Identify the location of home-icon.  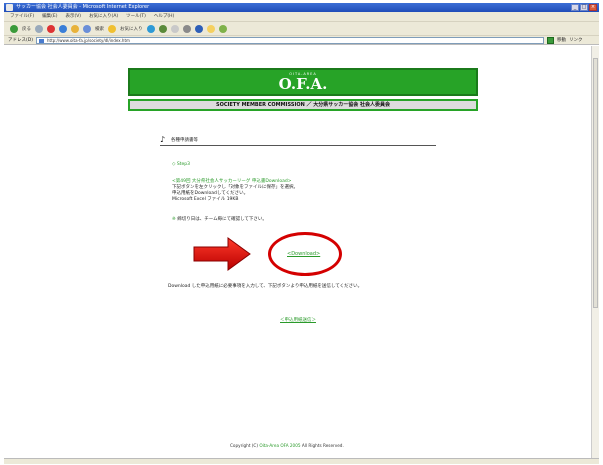
(75, 28).